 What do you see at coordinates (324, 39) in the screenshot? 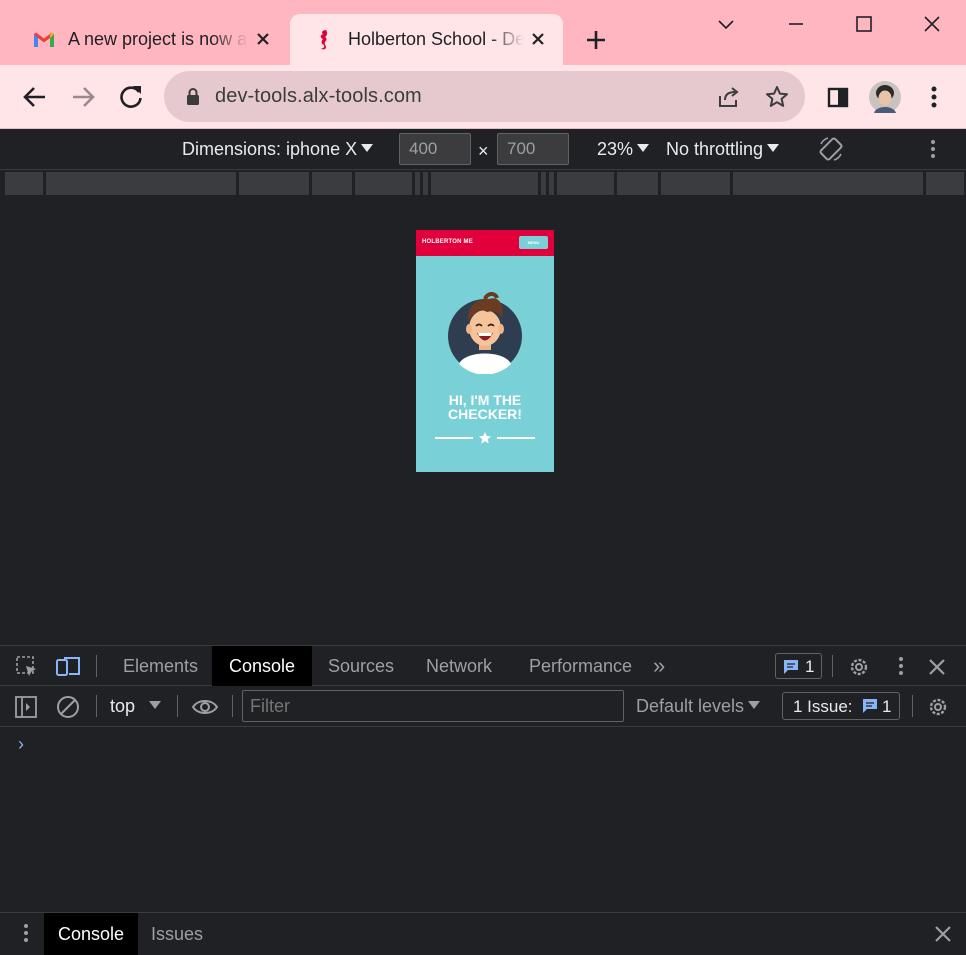
I see `holberton-seahorse-icon` at bounding box center [324, 39].